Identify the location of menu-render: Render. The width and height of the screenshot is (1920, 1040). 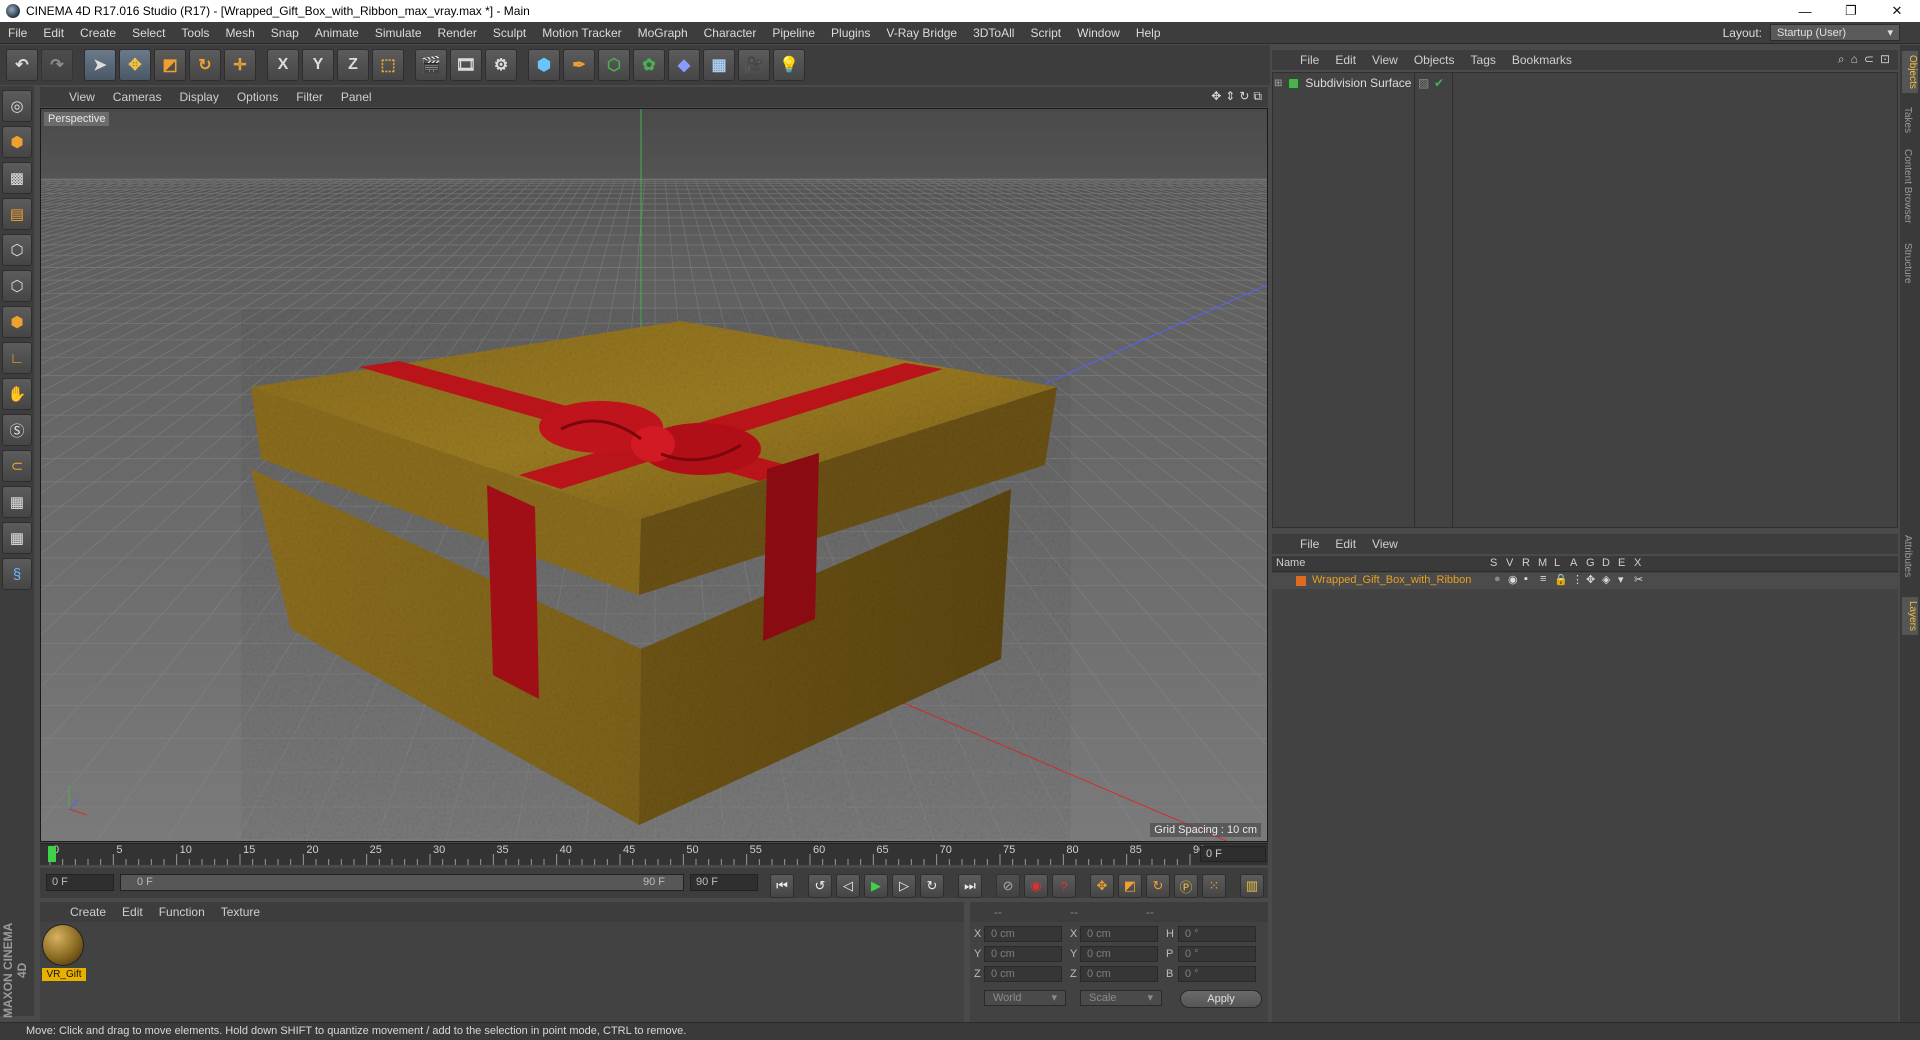
(457, 33).